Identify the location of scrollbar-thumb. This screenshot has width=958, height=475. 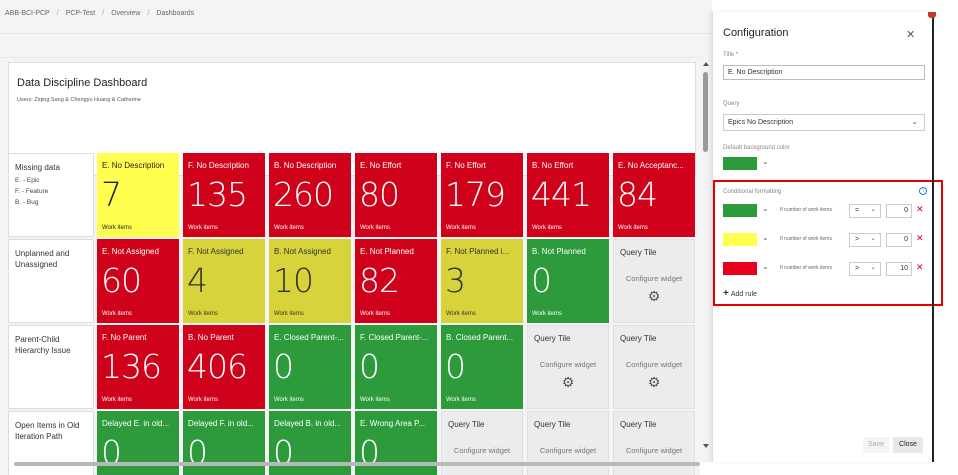
(705, 112).